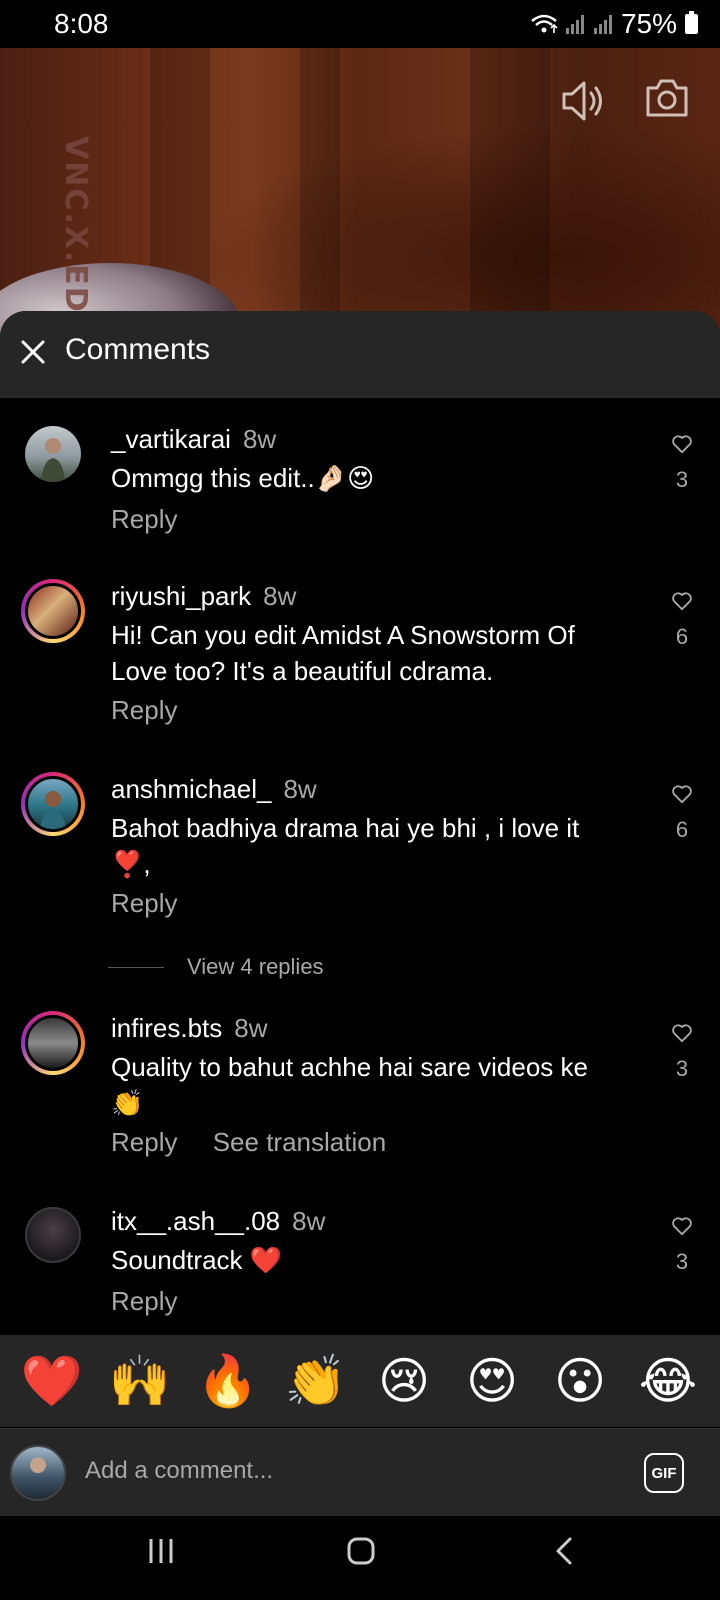 The image size is (720, 1600). Describe the element at coordinates (52, 1381) in the screenshot. I see `emoji-heart-button: ❤️` at that location.